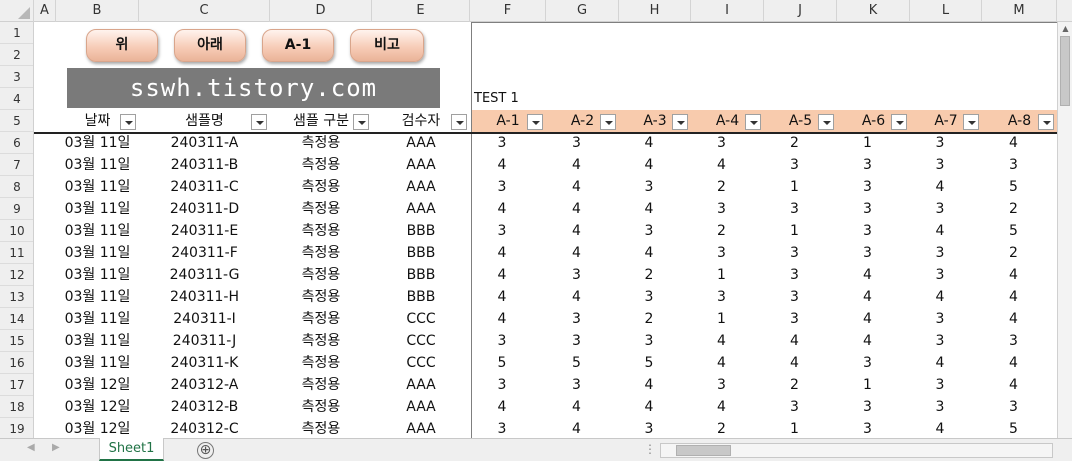  I want to click on row-header-10: 10, so click(16, 231).